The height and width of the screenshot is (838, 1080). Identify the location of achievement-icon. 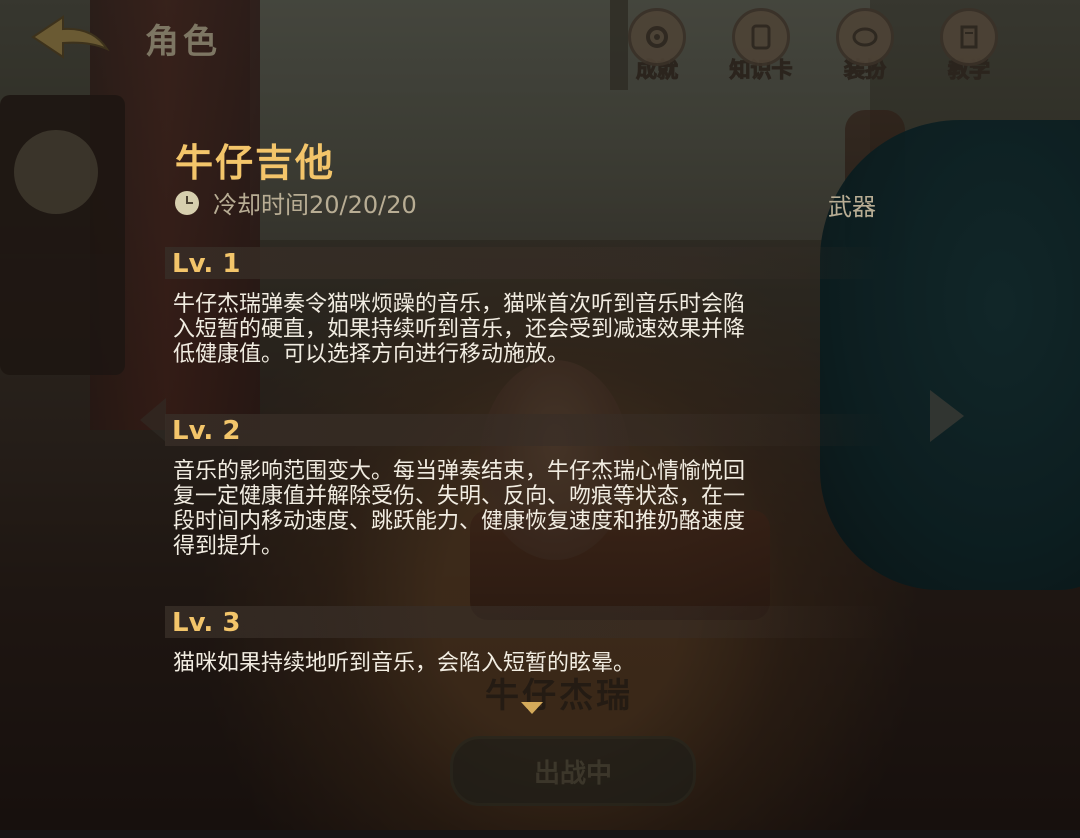
(657, 37).